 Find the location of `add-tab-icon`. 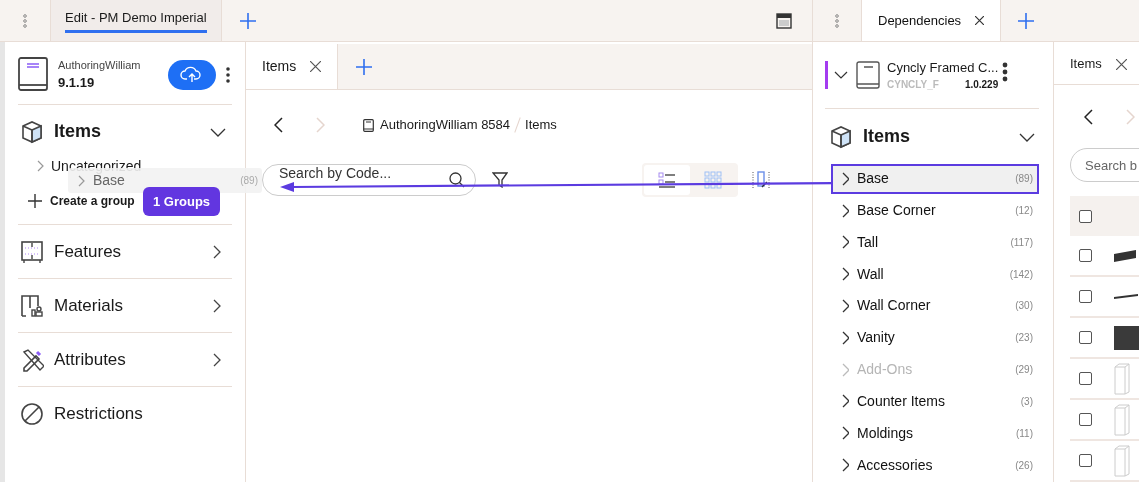

add-tab-icon is located at coordinates (364, 66).